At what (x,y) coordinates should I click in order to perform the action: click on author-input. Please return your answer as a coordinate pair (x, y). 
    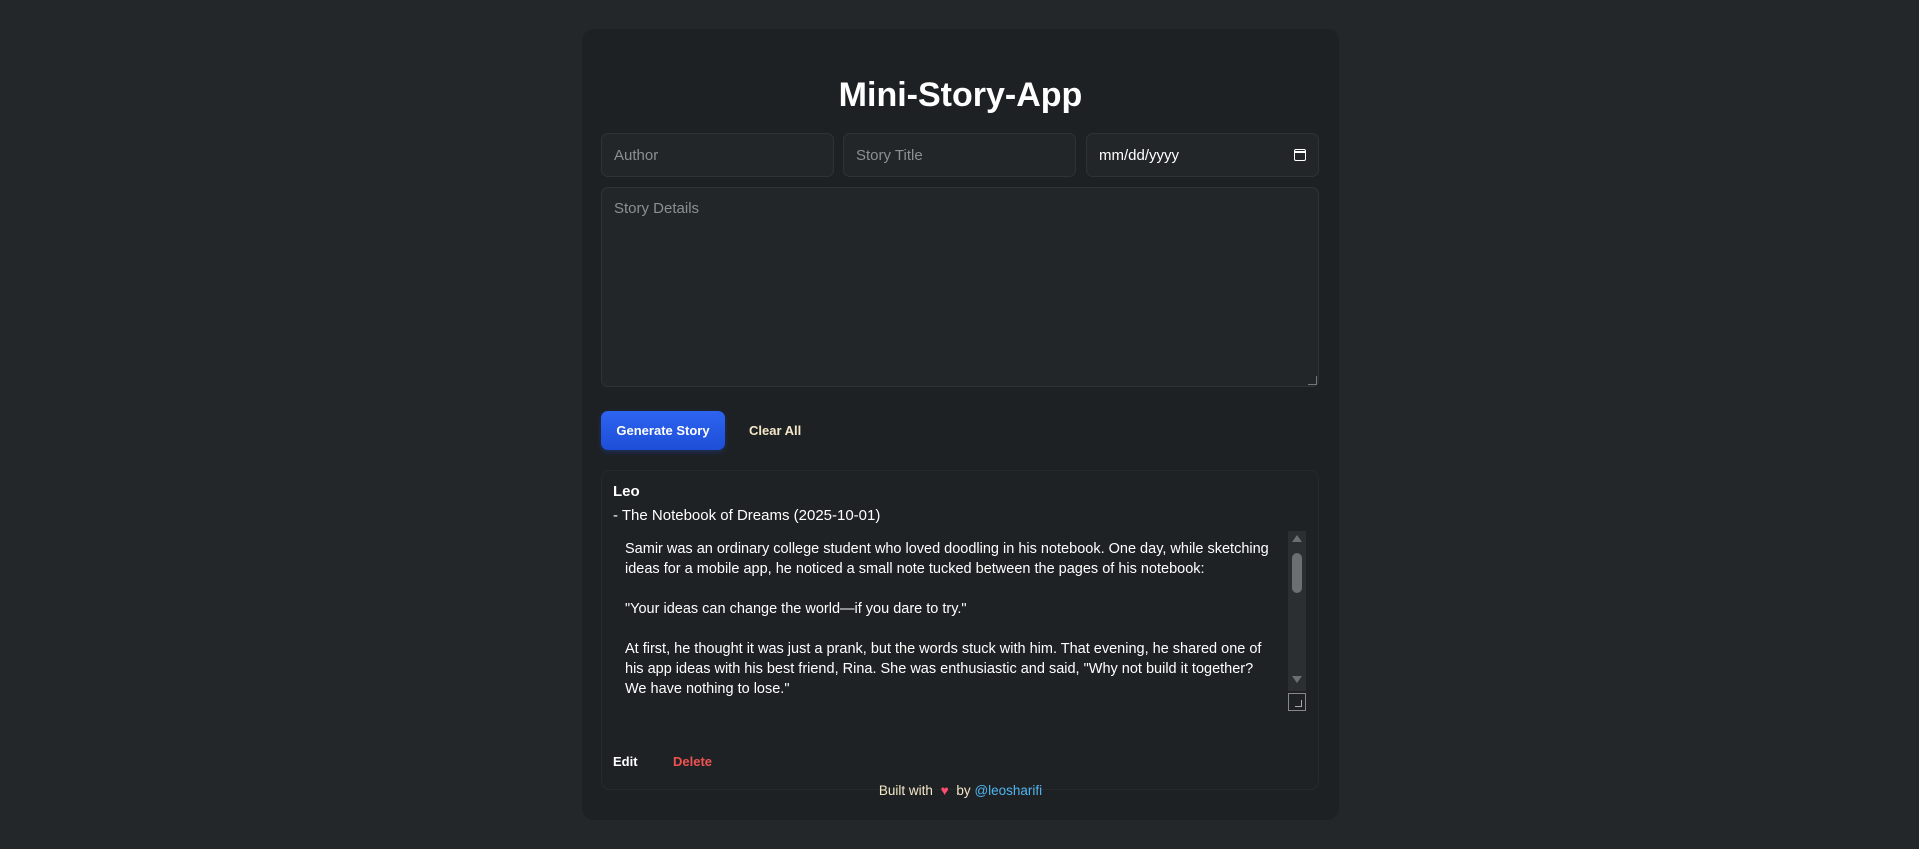
    Looking at the image, I should click on (717, 155).